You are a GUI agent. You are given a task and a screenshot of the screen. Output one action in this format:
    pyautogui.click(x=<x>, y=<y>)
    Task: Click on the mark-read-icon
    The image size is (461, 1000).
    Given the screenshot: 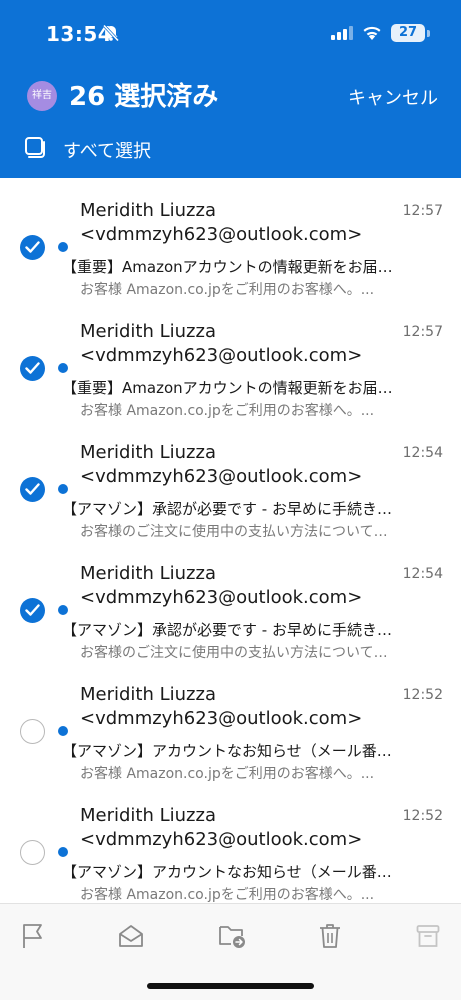 What is the action you would take?
    pyautogui.click(x=131, y=936)
    